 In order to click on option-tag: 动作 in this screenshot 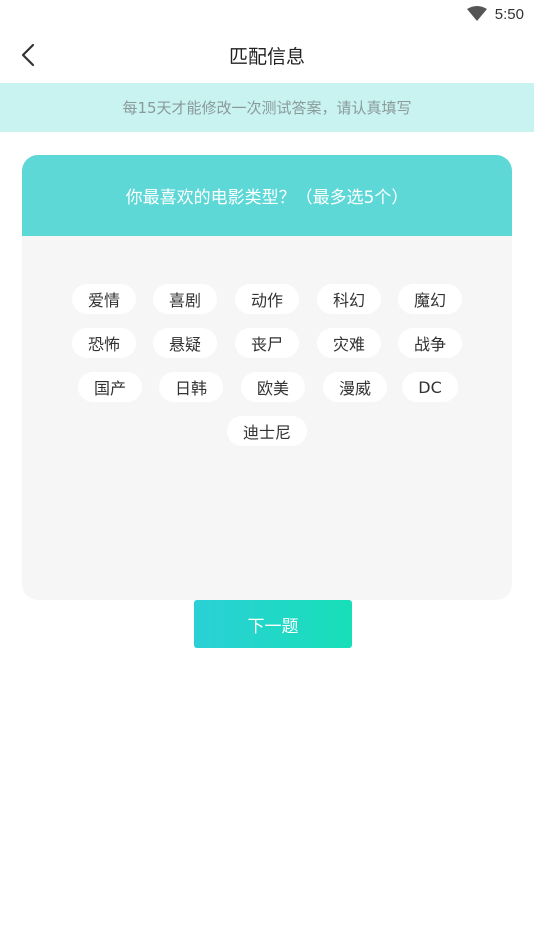, I will do `click(267, 299)`.